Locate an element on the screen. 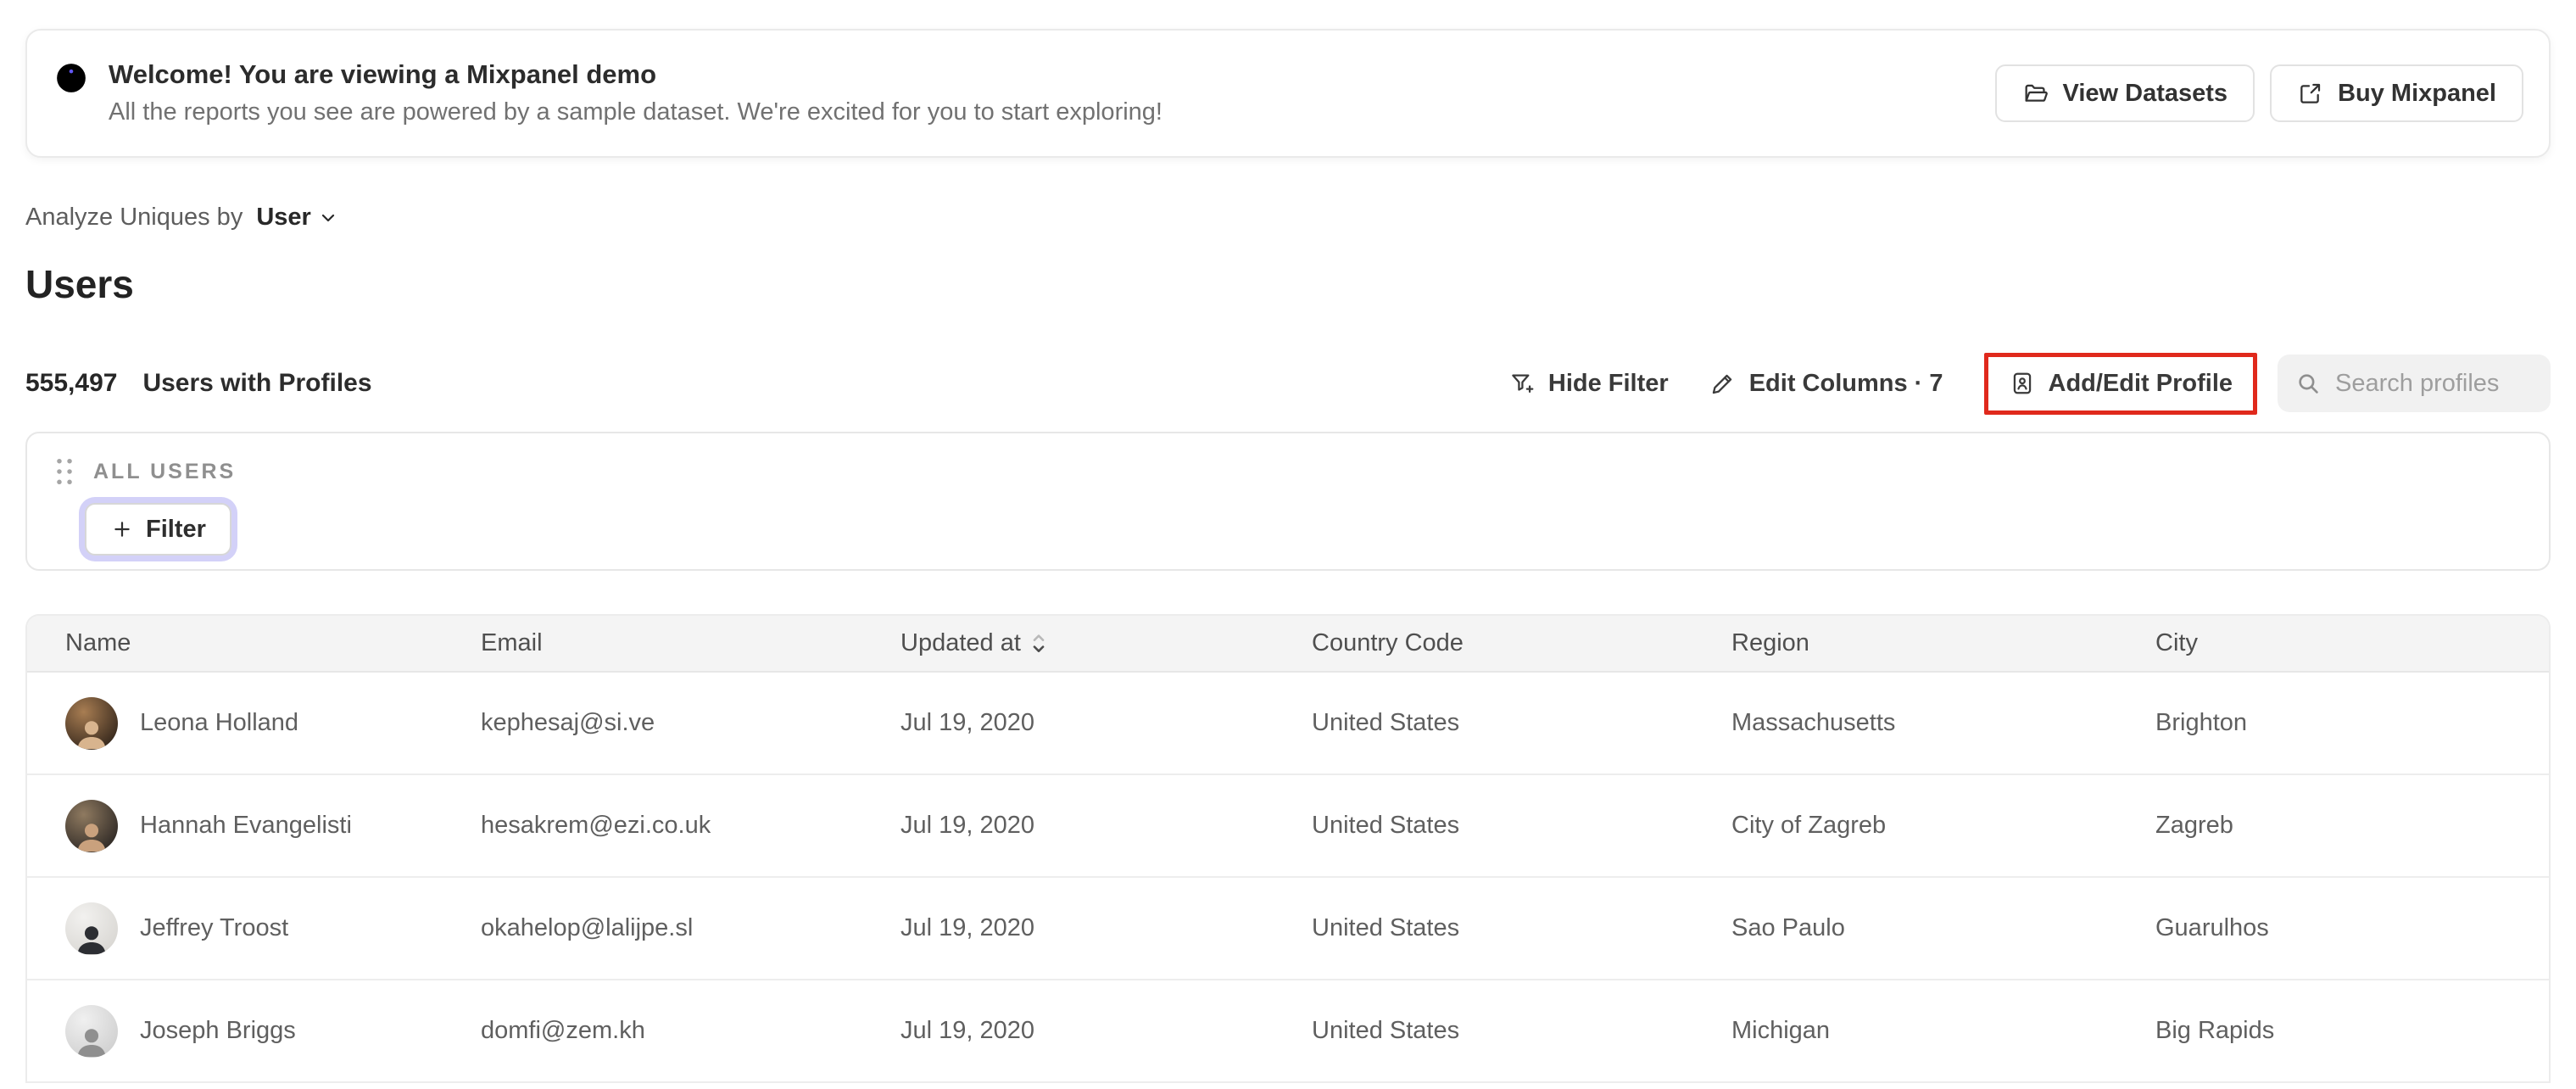 This screenshot has height=1089, width=2576. column-header-country-code: Country Code is located at coordinates (1483, 644).